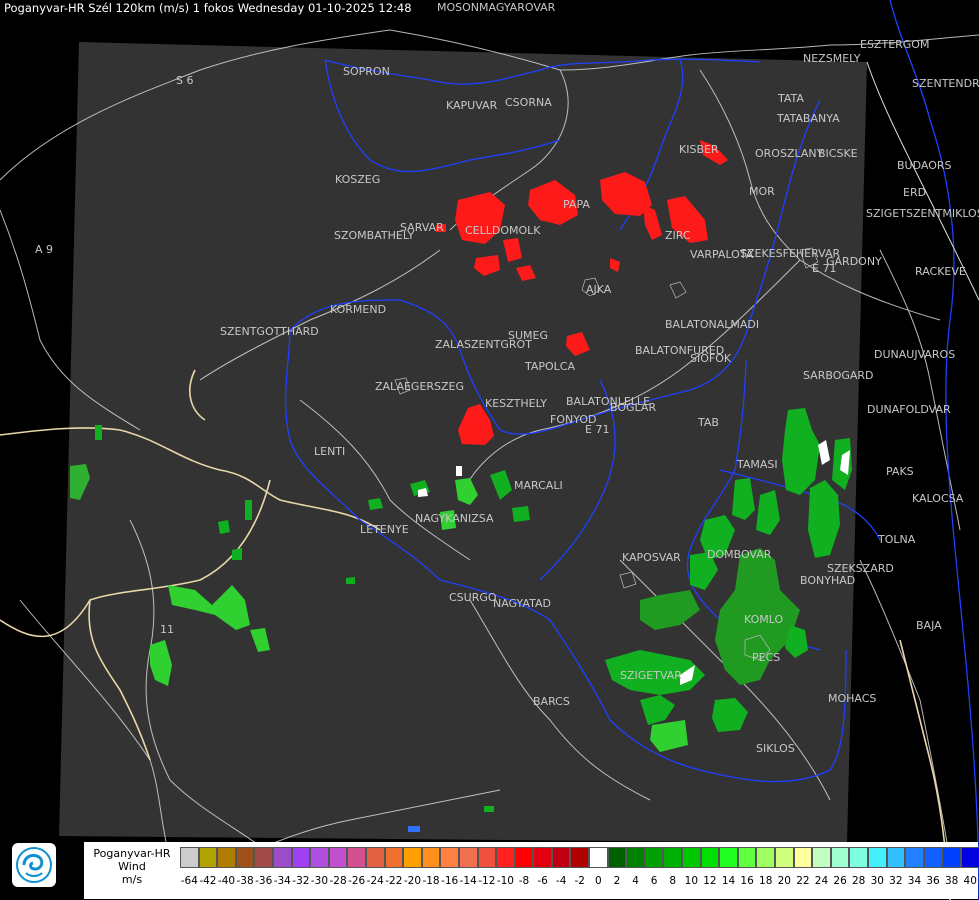  Describe the element at coordinates (384, 529) in the screenshot. I see `place-label: LETENYE` at that location.